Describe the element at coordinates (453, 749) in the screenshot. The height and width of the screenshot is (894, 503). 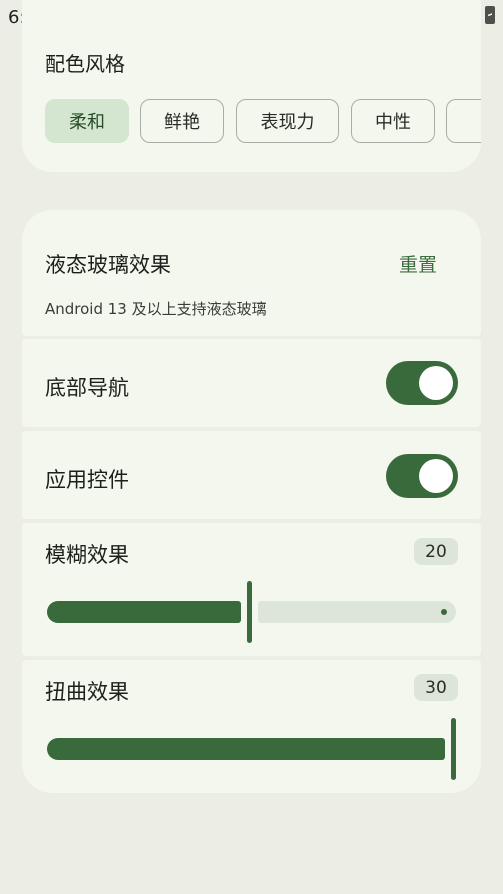
I see `distortion-slider-handle` at that location.